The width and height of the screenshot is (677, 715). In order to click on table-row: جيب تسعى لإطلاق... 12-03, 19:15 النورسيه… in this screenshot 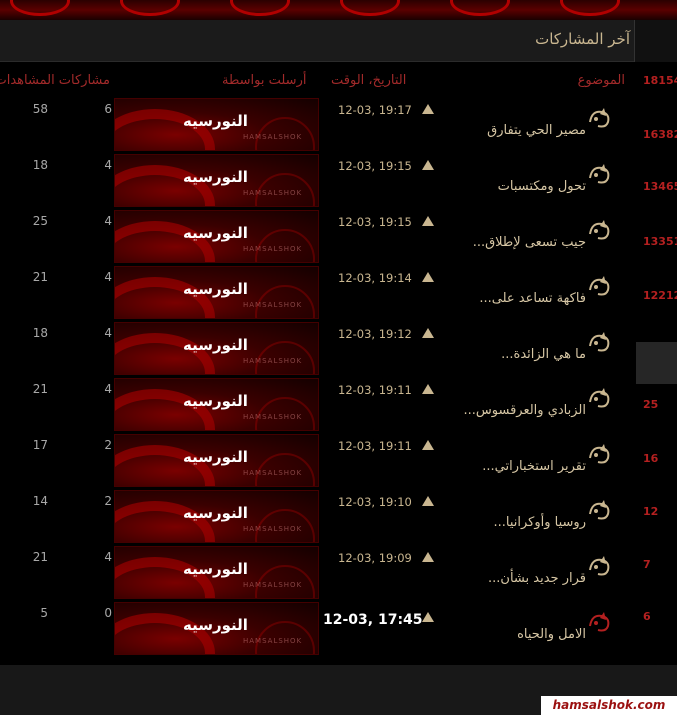, I will do `click(318, 237)`.